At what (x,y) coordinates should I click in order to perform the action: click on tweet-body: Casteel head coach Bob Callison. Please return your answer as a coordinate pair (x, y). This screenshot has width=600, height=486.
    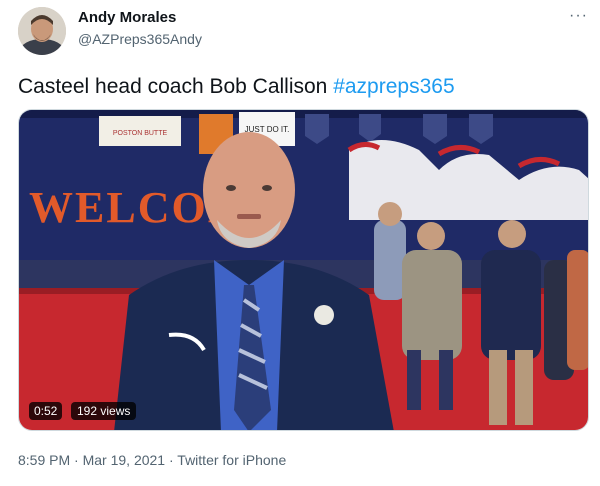
    Looking at the image, I should click on (176, 86).